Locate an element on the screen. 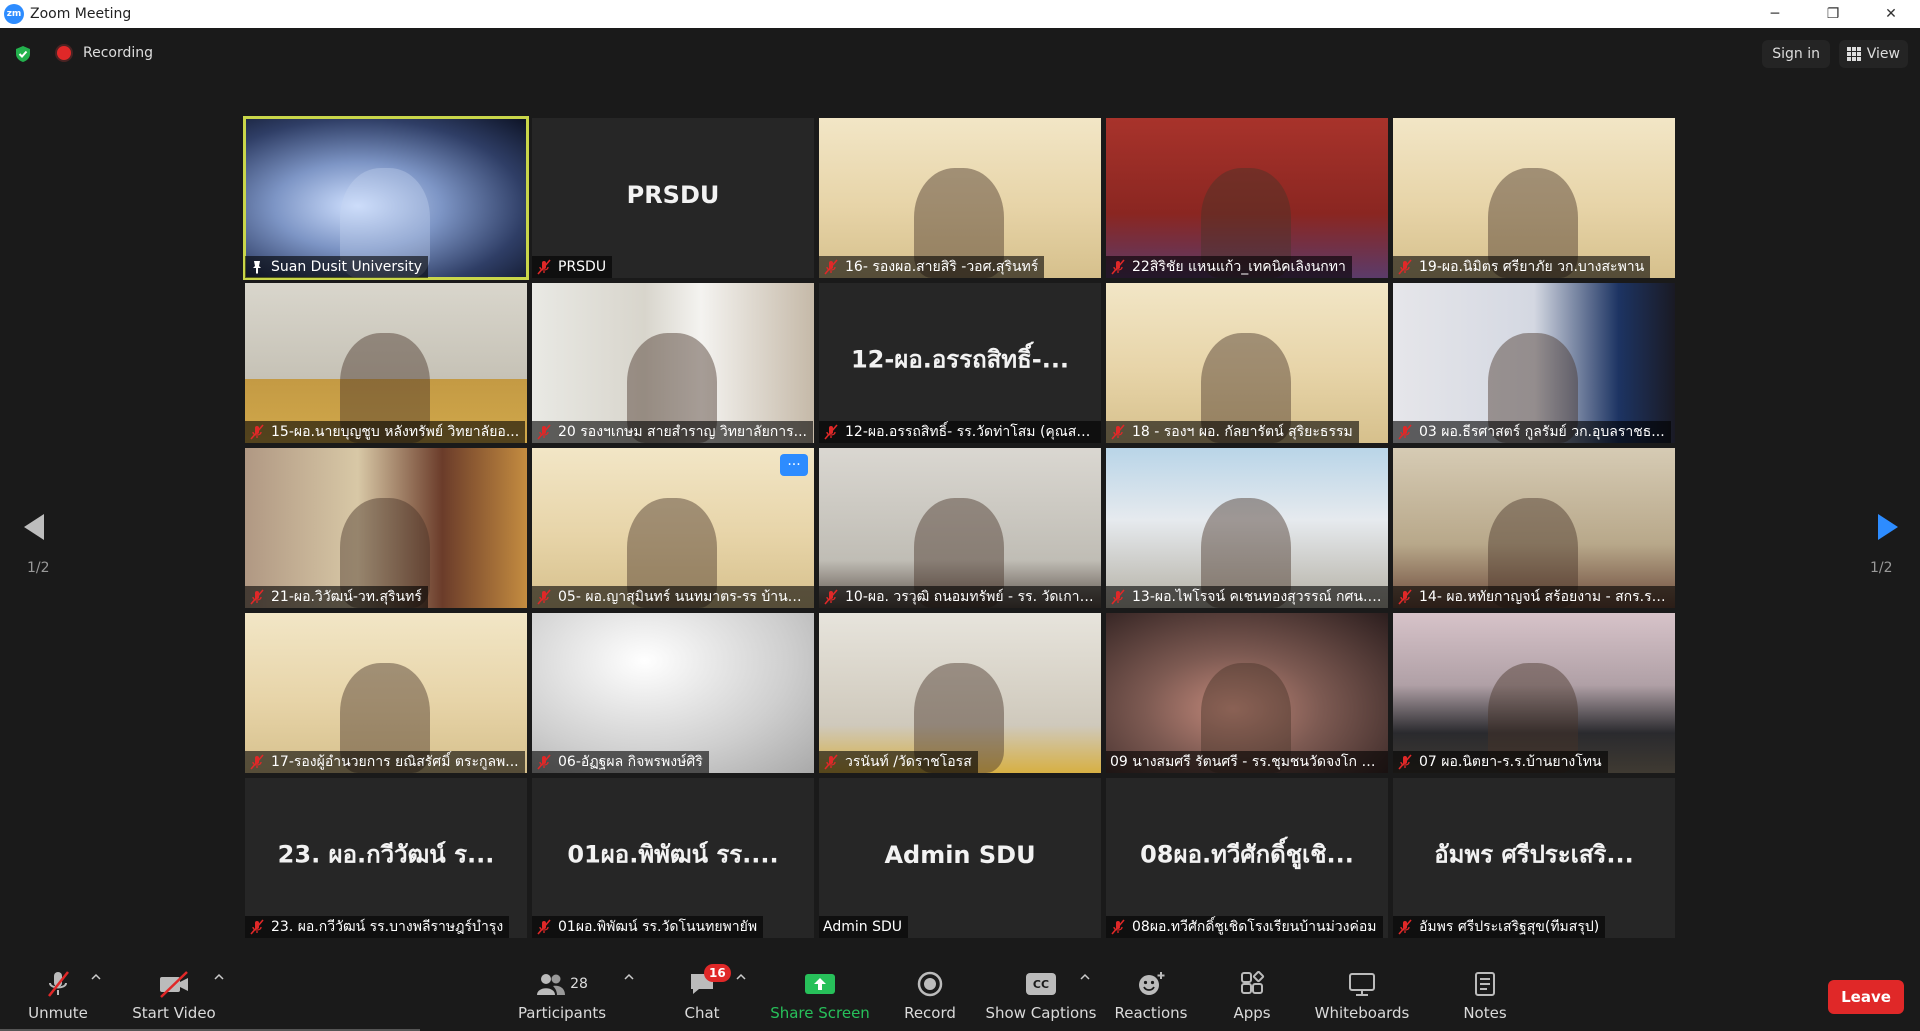 The width and height of the screenshot is (1920, 1031). participant-video-tile: 21-ผอ.วิวัฒน์-วท.สุรินทร์ is located at coordinates (386, 528).